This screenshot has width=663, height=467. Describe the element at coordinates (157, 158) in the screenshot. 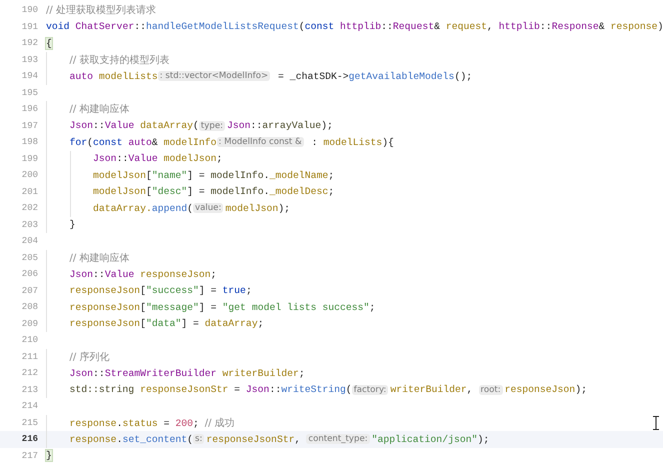

I see `code-text: Json::Value modelJson;` at that location.